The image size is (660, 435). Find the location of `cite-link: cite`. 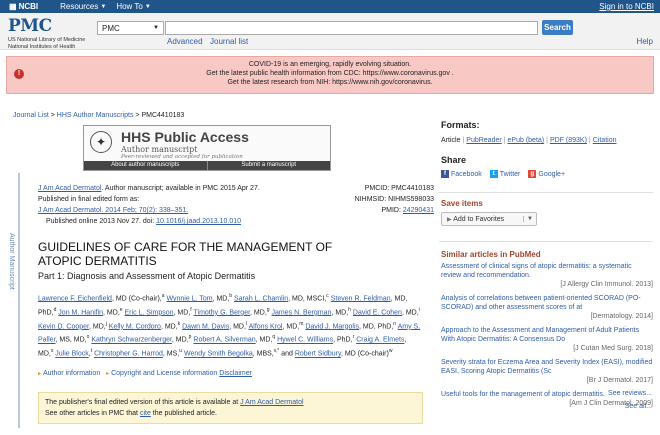

cite-link: cite is located at coordinates (145, 413).